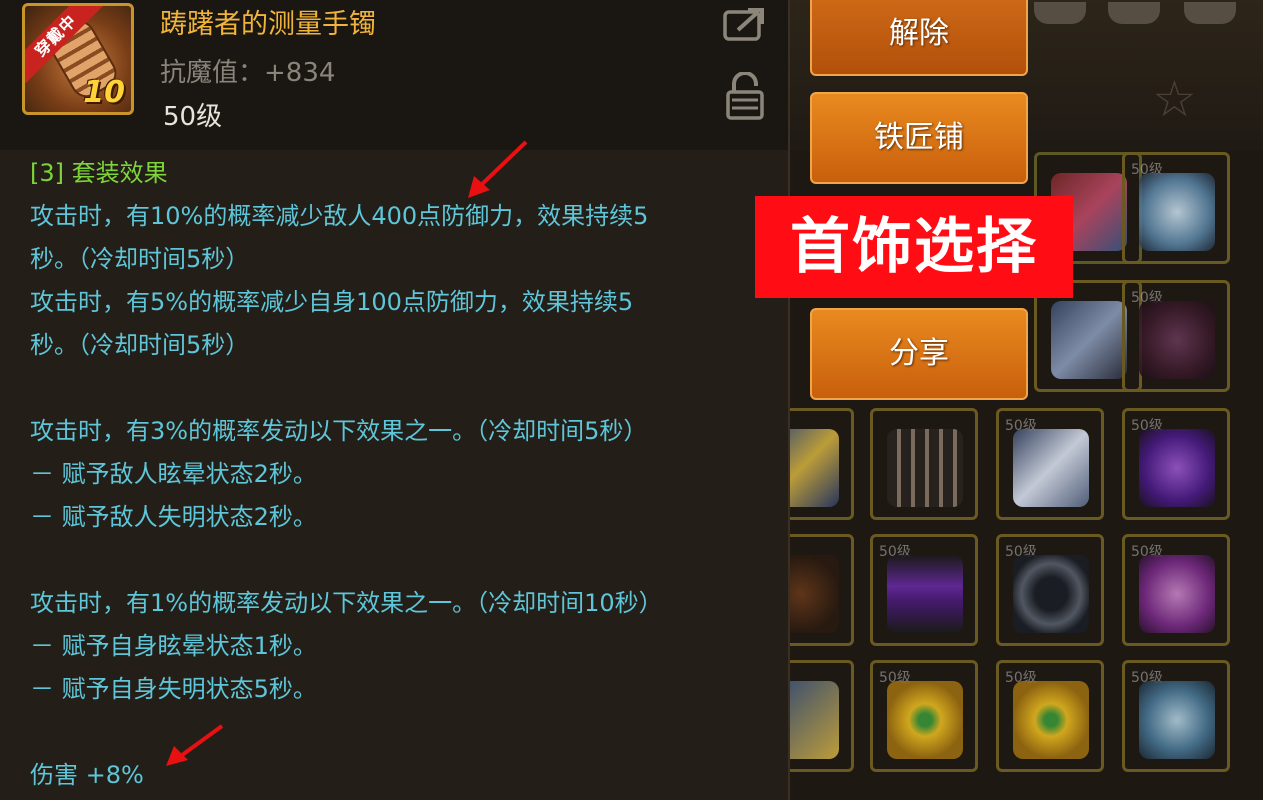 Image resolution: width=1263 pixels, height=800 pixels. What do you see at coordinates (173, 689) in the screenshot?
I see `effect-line: － 赋予自身失明状态5秒。` at bounding box center [173, 689].